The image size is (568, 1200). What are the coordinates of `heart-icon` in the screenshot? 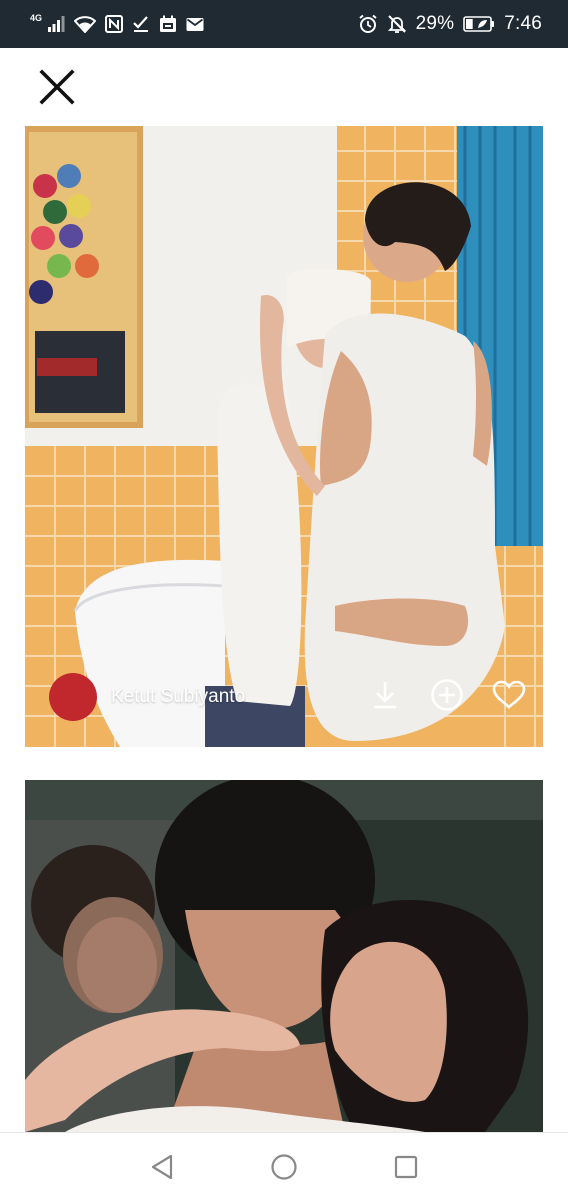 It's located at (509, 694).